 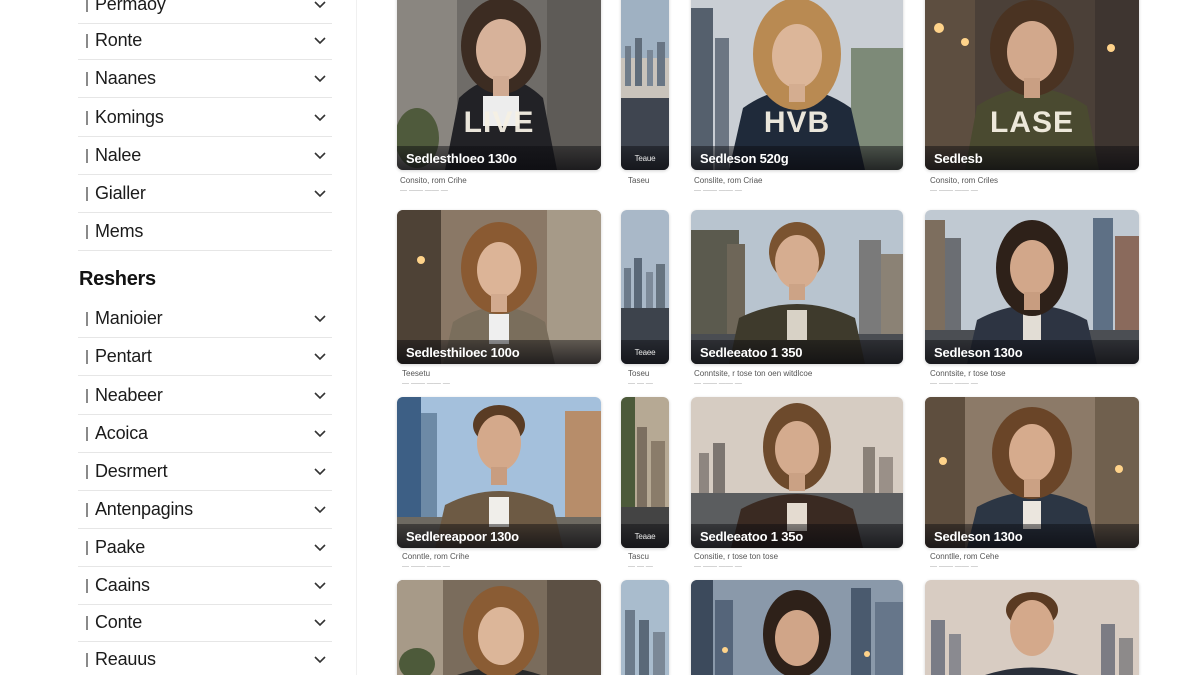 I want to click on sidebar-item-permaoy: Permaoy, so click(x=205, y=12).